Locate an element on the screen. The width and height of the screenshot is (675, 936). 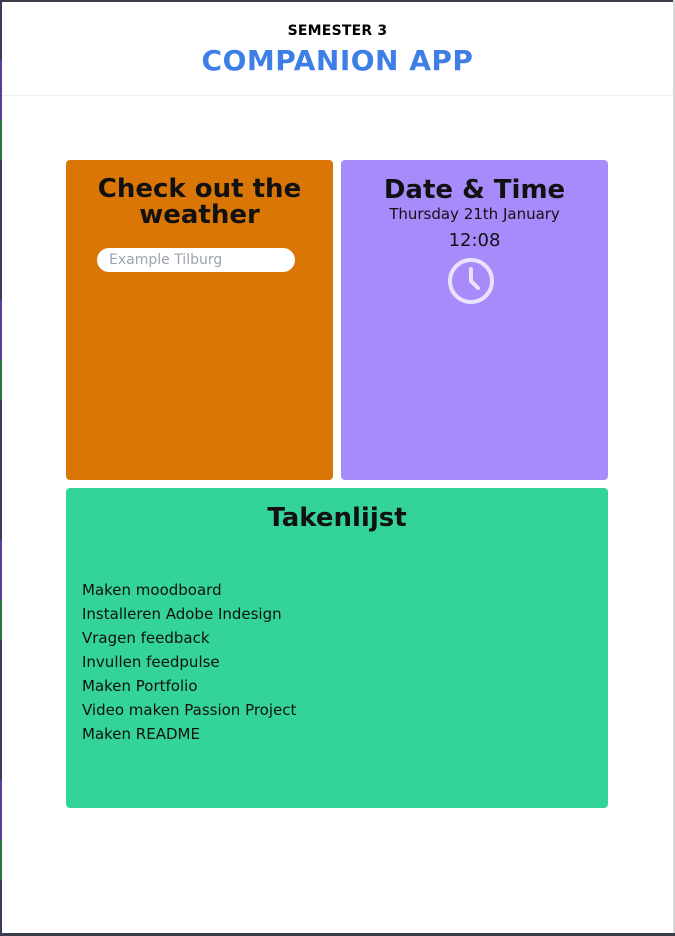
task-item: Video maken Passion Project is located at coordinates (189, 710).